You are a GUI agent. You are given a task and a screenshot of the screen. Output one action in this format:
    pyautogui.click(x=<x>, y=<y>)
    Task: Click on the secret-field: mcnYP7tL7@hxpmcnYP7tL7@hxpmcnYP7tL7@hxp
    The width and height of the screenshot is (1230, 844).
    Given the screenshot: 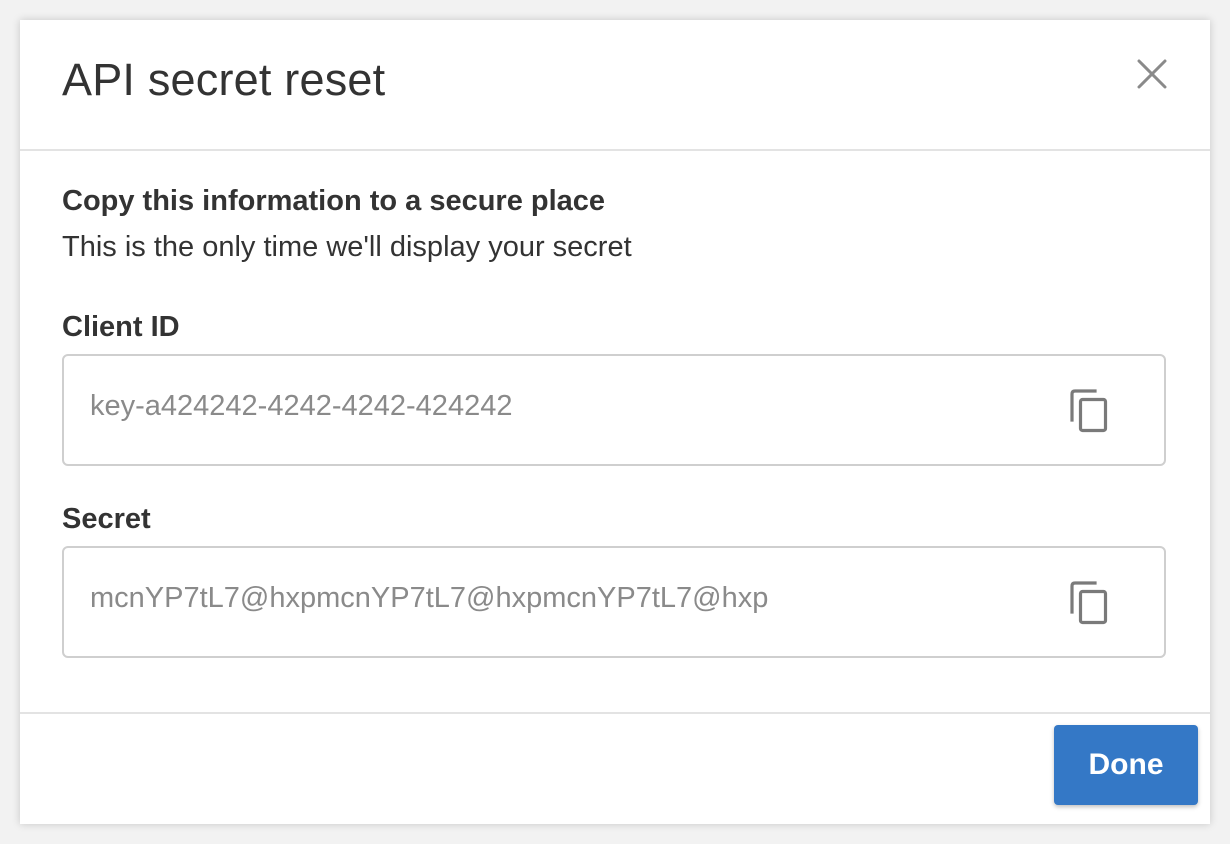 What is the action you would take?
    pyautogui.click(x=614, y=602)
    